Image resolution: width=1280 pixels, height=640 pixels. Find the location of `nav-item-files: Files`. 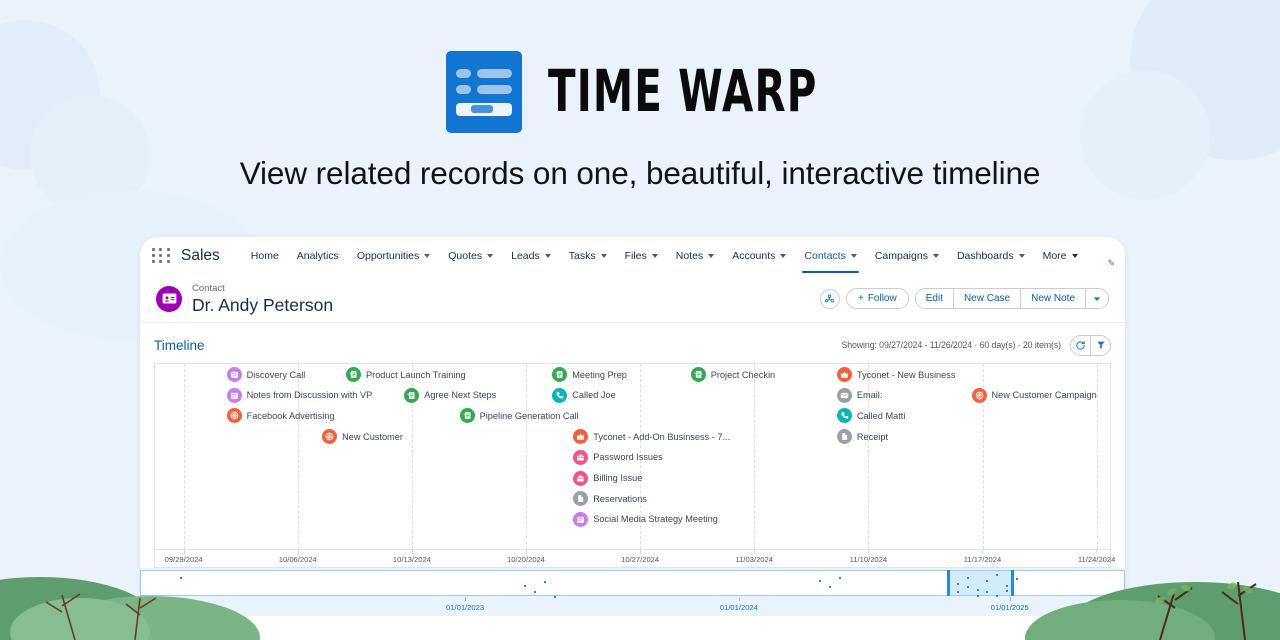

nav-item-files: Files is located at coordinates (641, 256).